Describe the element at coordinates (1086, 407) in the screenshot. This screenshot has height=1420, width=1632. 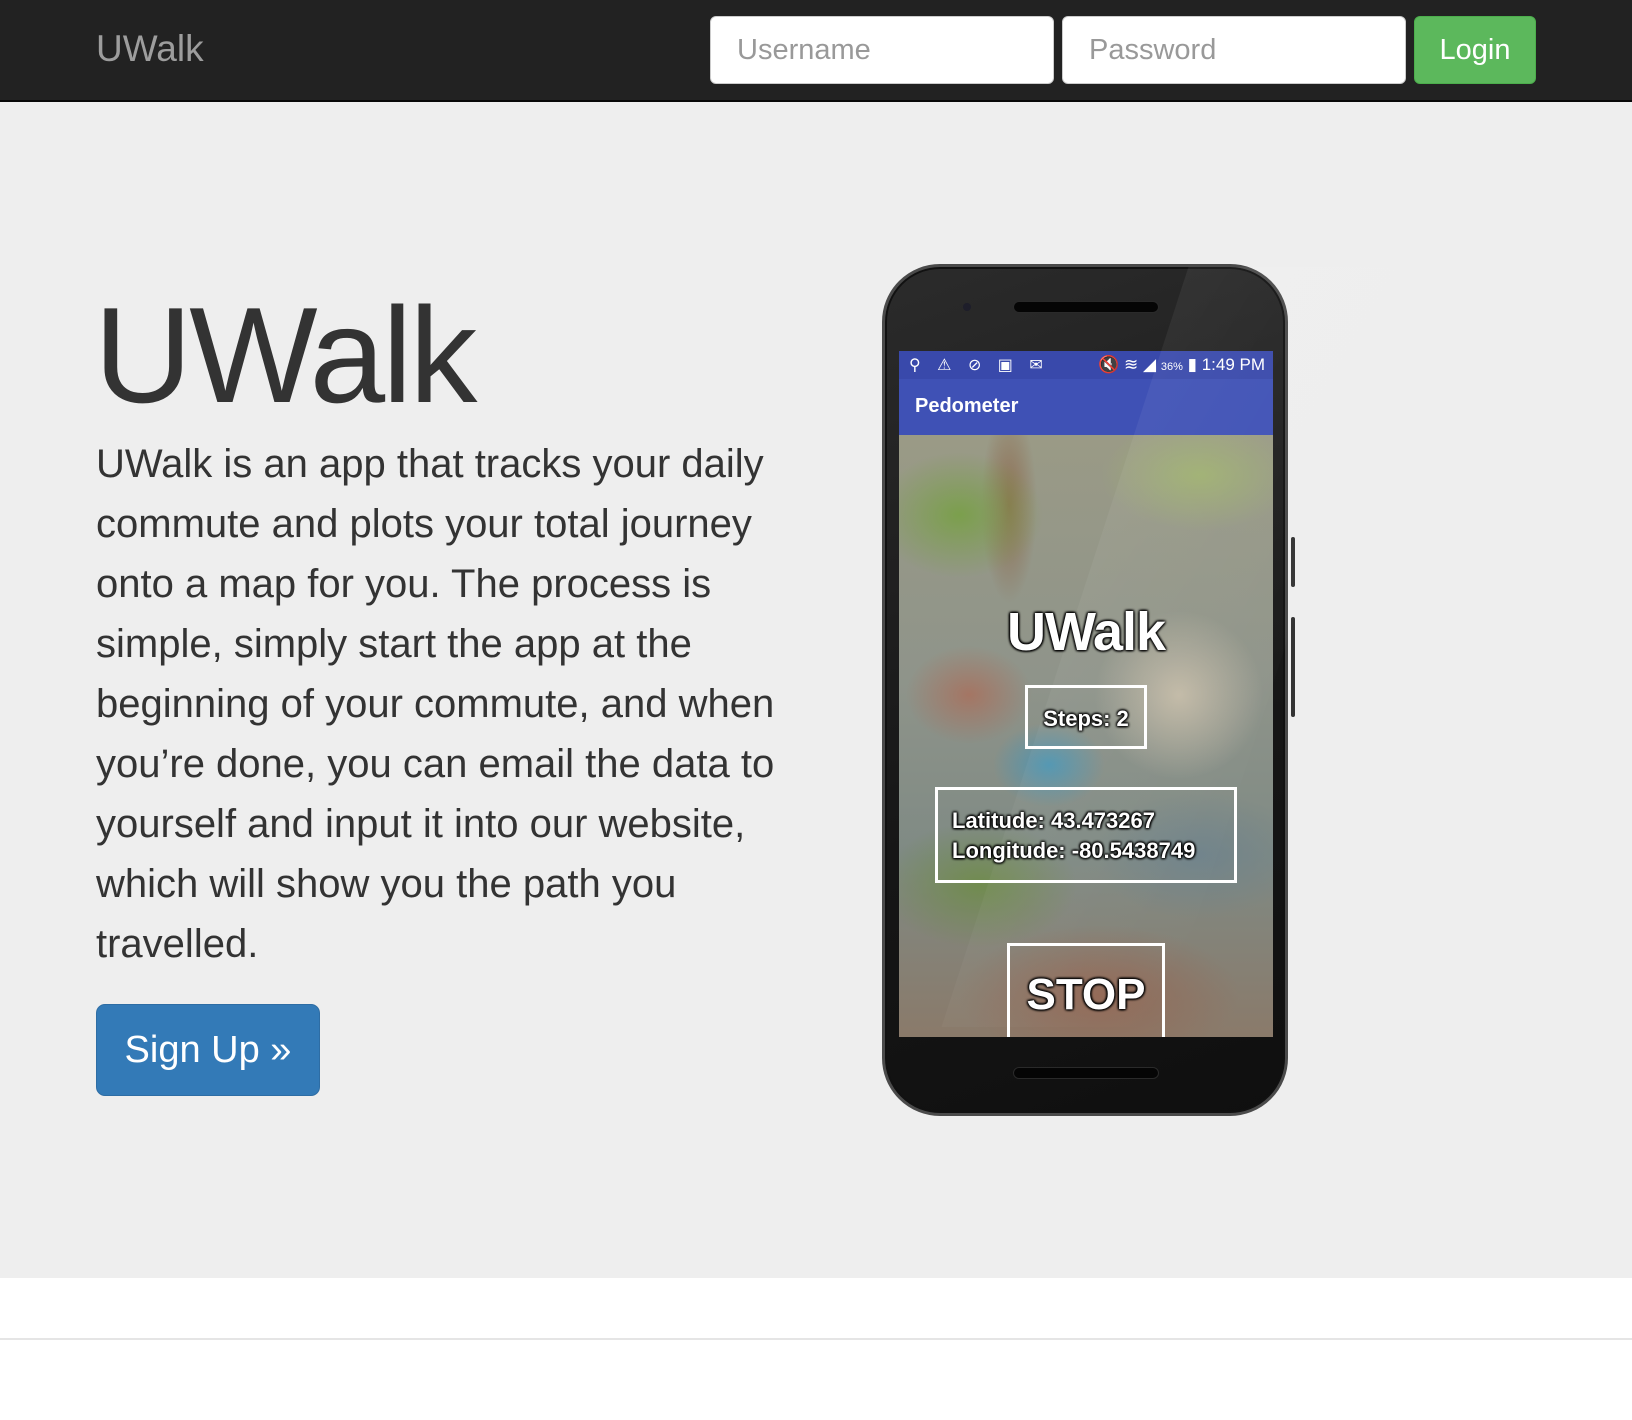
I see `app-bar: Pedometer` at that location.